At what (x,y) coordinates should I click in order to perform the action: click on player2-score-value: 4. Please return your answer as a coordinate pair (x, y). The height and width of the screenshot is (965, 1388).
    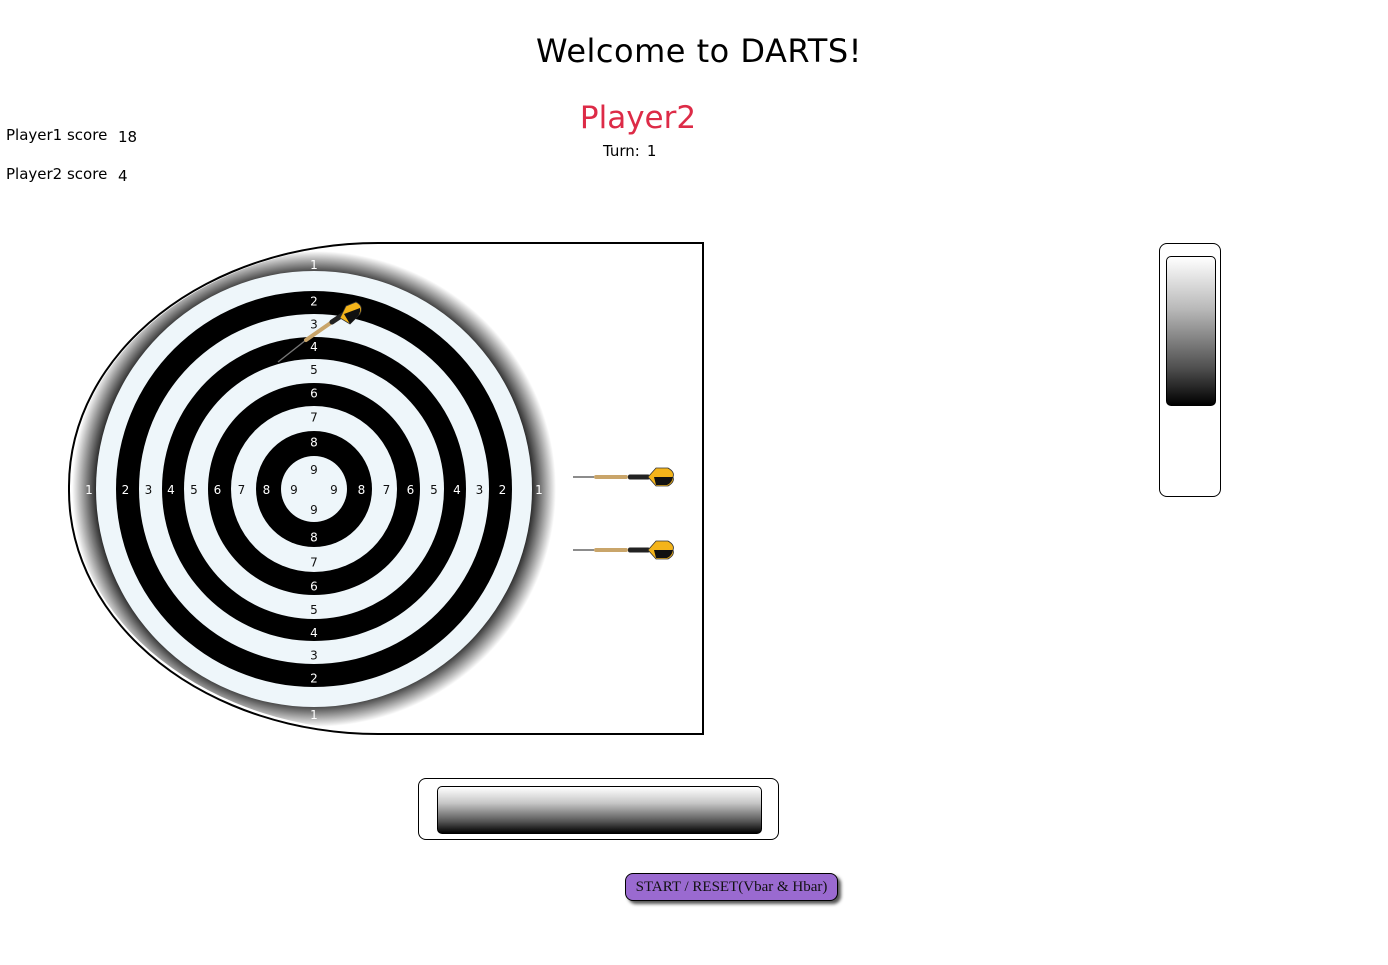
    Looking at the image, I should click on (123, 176).